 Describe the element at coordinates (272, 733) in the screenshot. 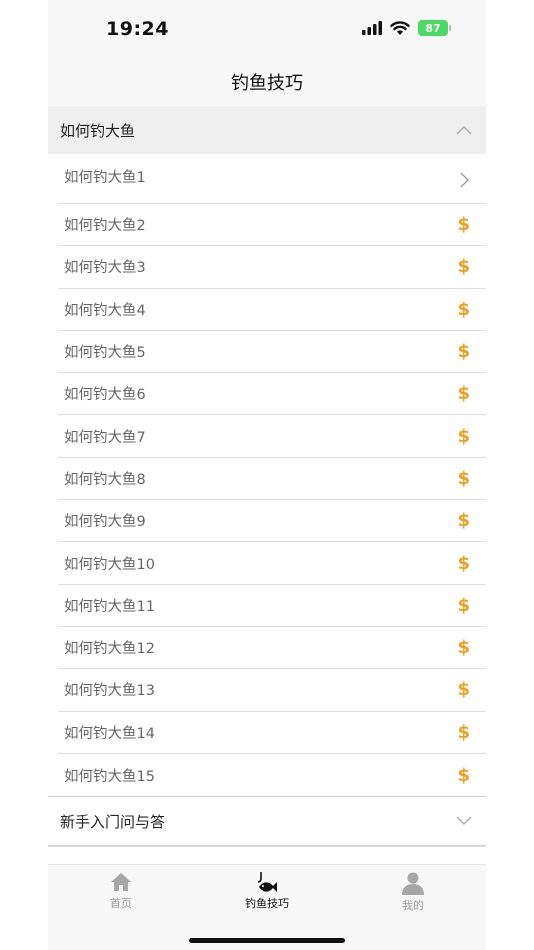

I see `list-item: 如何钓大鱼14 $` at that location.